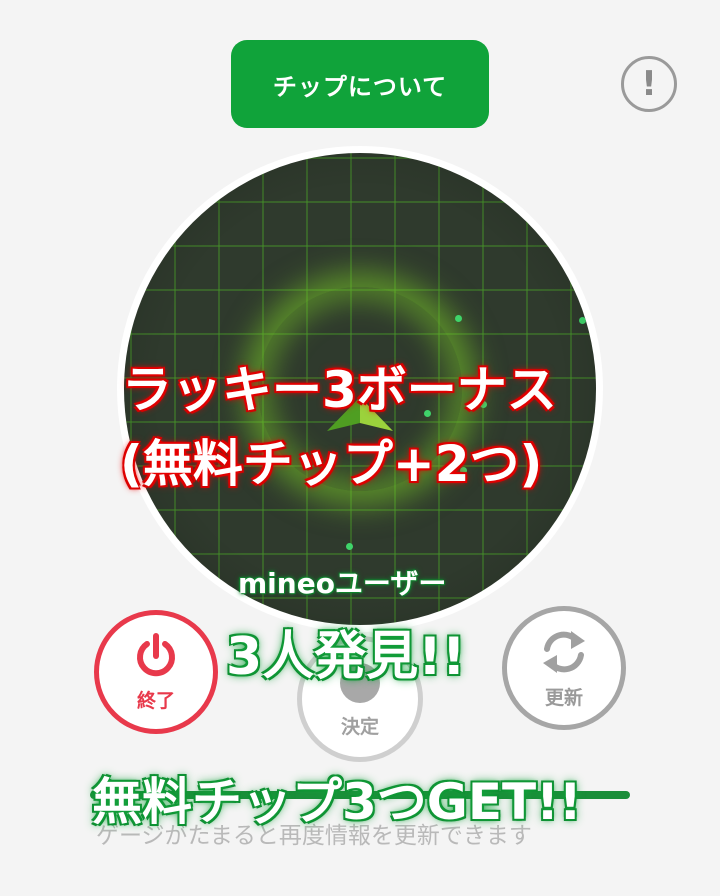 The width and height of the screenshot is (720, 896). What do you see at coordinates (564, 651) in the screenshot?
I see `refresh-icon` at bounding box center [564, 651].